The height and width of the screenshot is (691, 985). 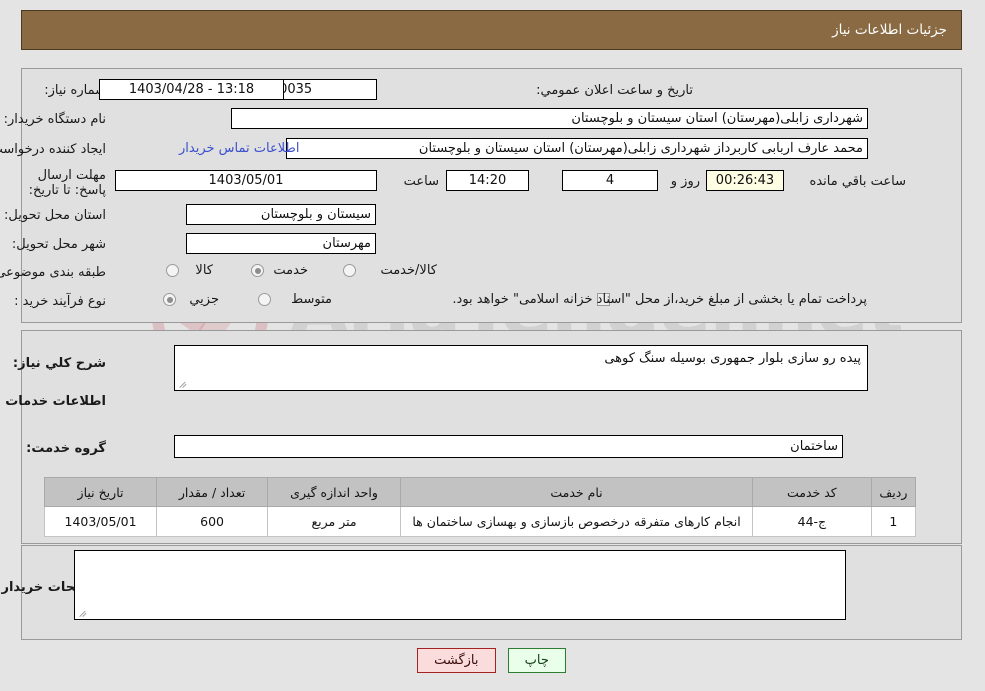 What do you see at coordinates (265, 299) in the screenshot?
I see `purchase-process-radio-motavasset` at bounding box center [265, 299].